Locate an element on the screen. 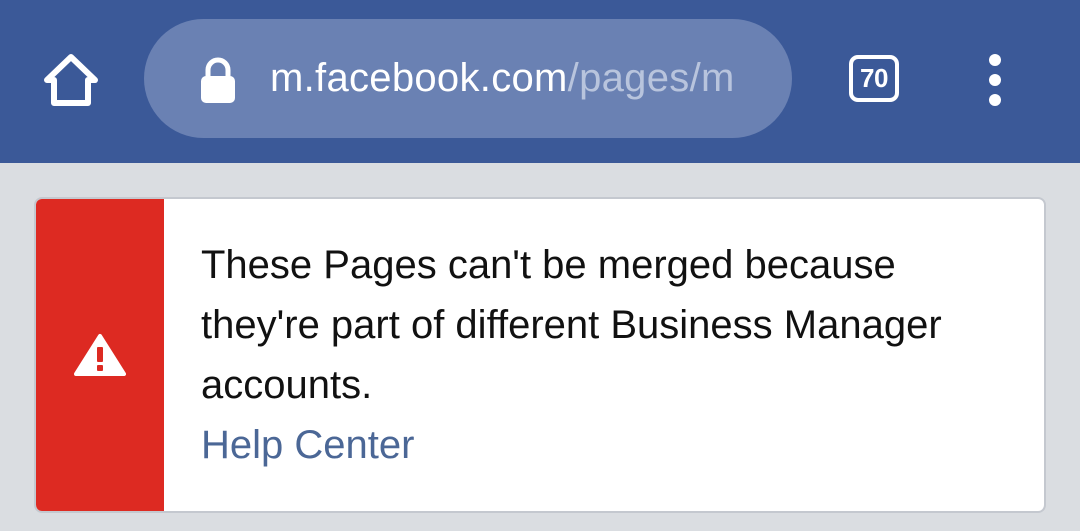 The image size is (1080, 531). url-path: /pages/m is located at coordinates (651, 78).